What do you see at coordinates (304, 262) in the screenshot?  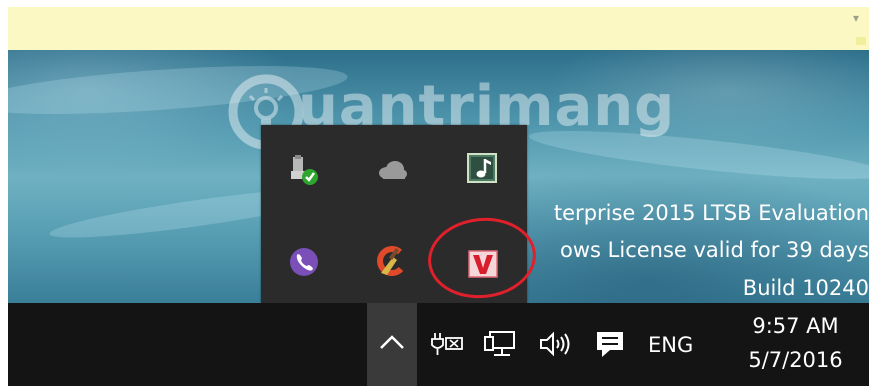 I see `viber-icon` at bounding box center [304, 262].